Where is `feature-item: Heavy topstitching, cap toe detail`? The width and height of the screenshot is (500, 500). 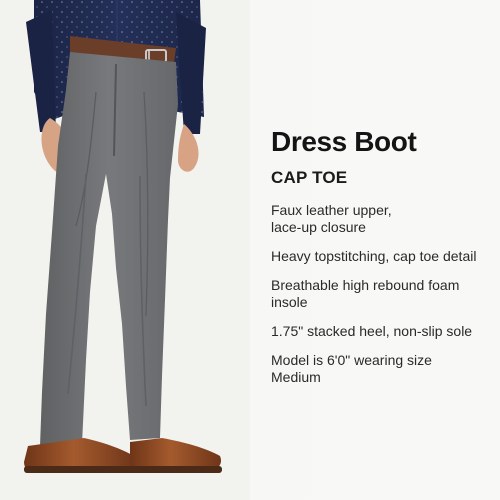 feature-item: Heavy topstitching, cap toe detail is located at coordinates (380, 256).